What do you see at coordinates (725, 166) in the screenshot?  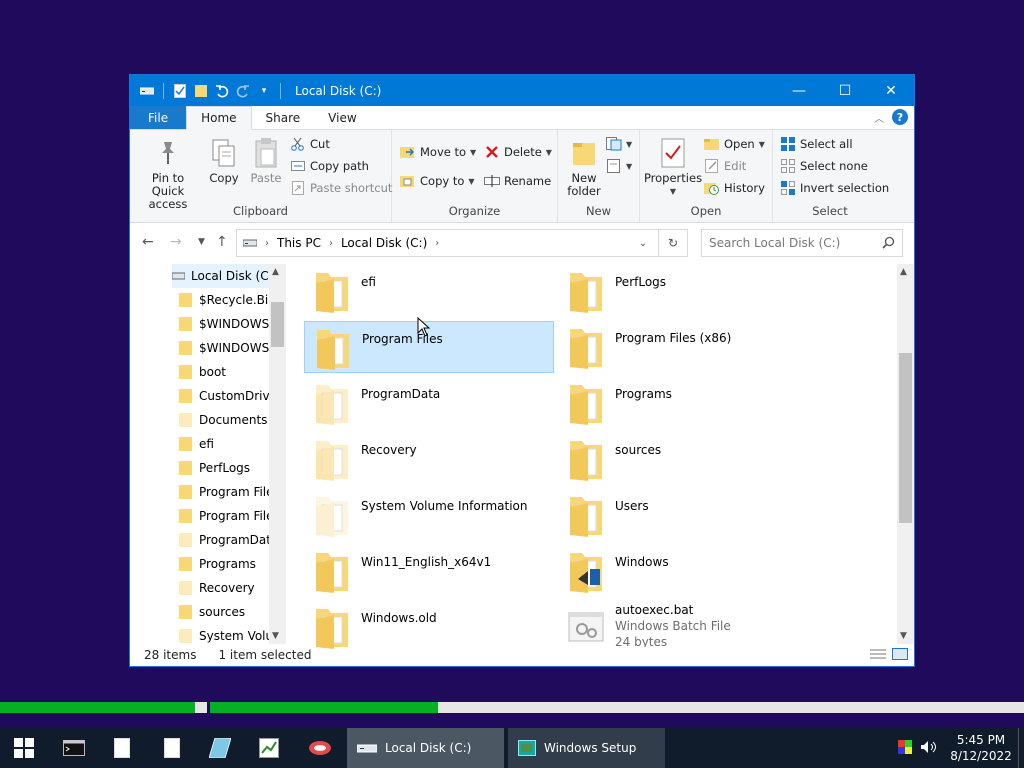 I see `edit-button: Edit` at bounding box center [725, 166].